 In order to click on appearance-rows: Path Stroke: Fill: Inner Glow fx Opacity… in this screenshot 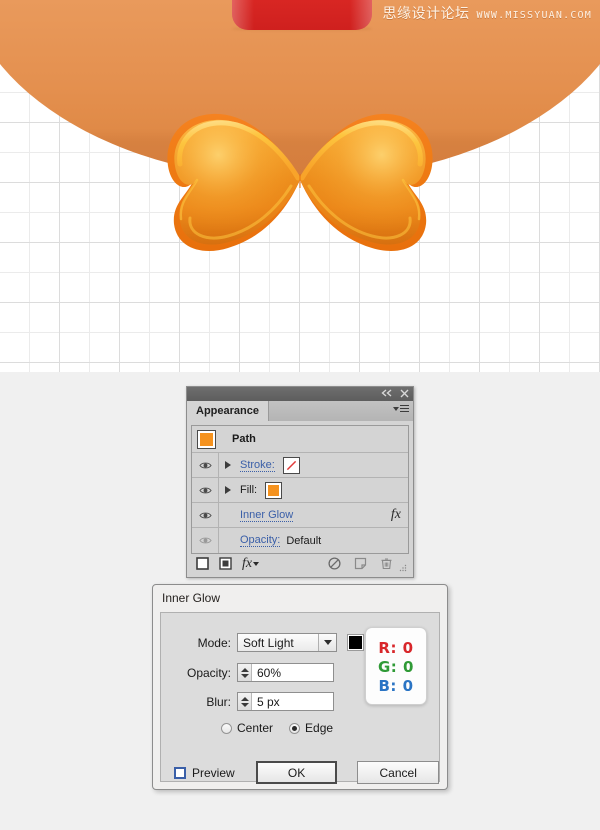, I will do `click(300, 489)`.